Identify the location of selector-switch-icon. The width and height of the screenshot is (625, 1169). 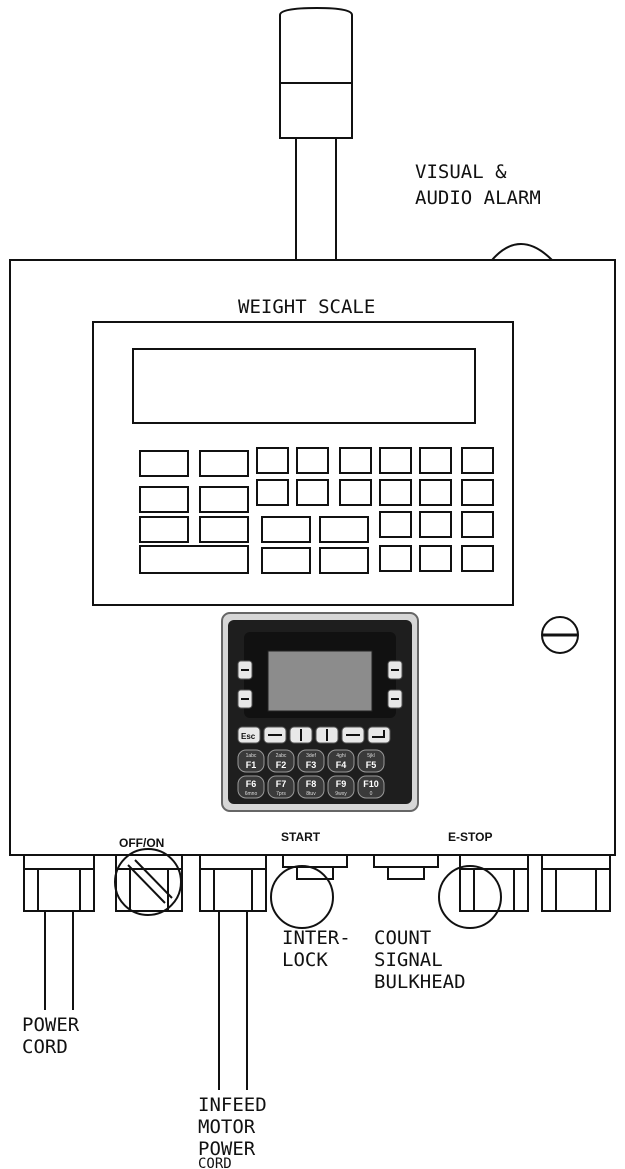
(148, 882).